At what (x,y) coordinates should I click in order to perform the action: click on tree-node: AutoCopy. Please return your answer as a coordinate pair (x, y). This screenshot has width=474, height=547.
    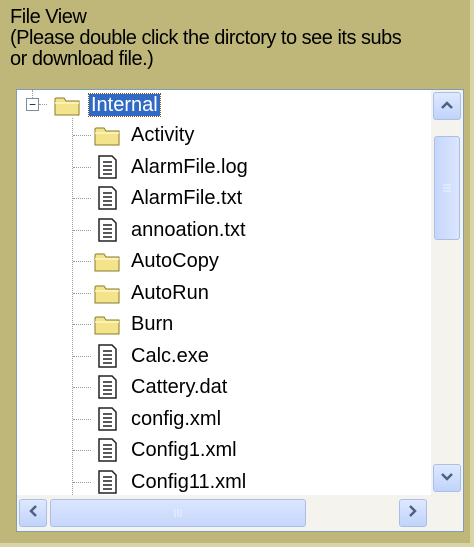
    Looking at the image, I should click on (157, 261).